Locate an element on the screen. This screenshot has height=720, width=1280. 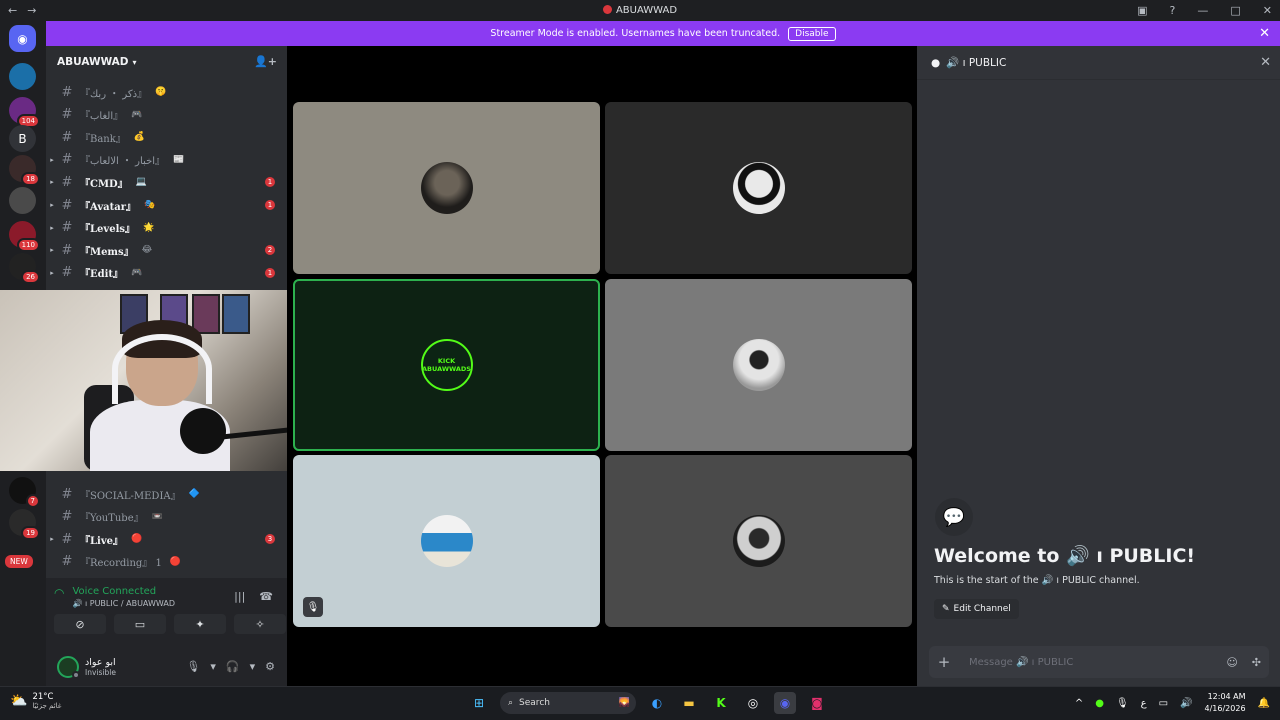
voice-channel-path: 🔊 ı PUBLIC / ABUAWWAD is located at coordinates (123, 603).